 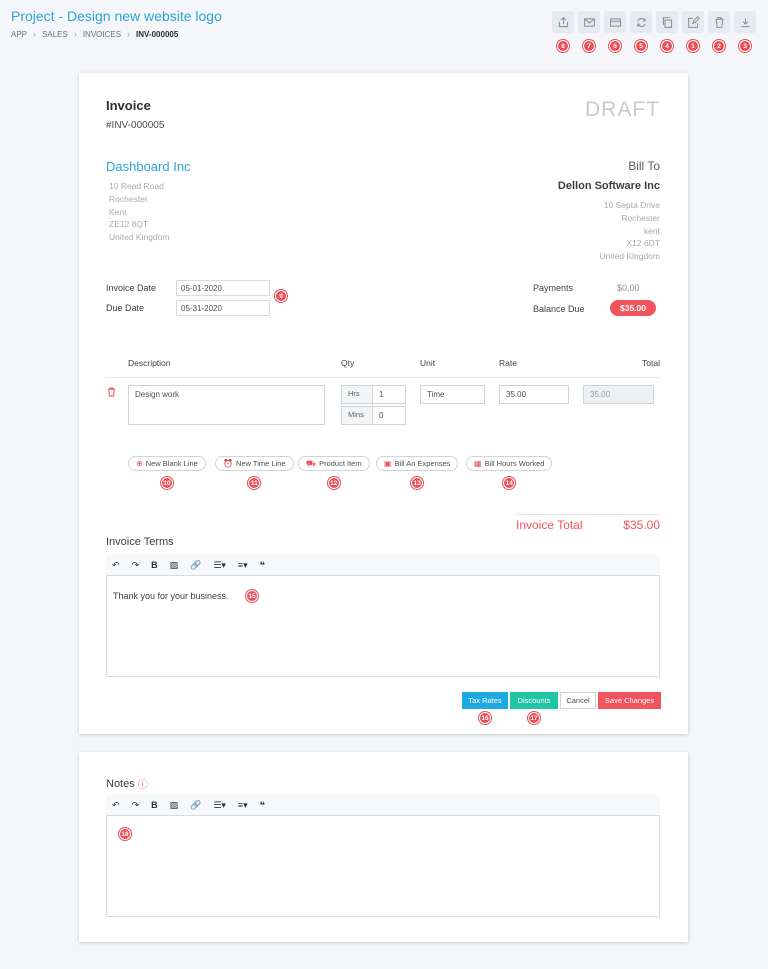 What do you see at coordinates (260, 463) in the screenshot?
I see `button-label: New Time Line` at bounding box center [260, 463].